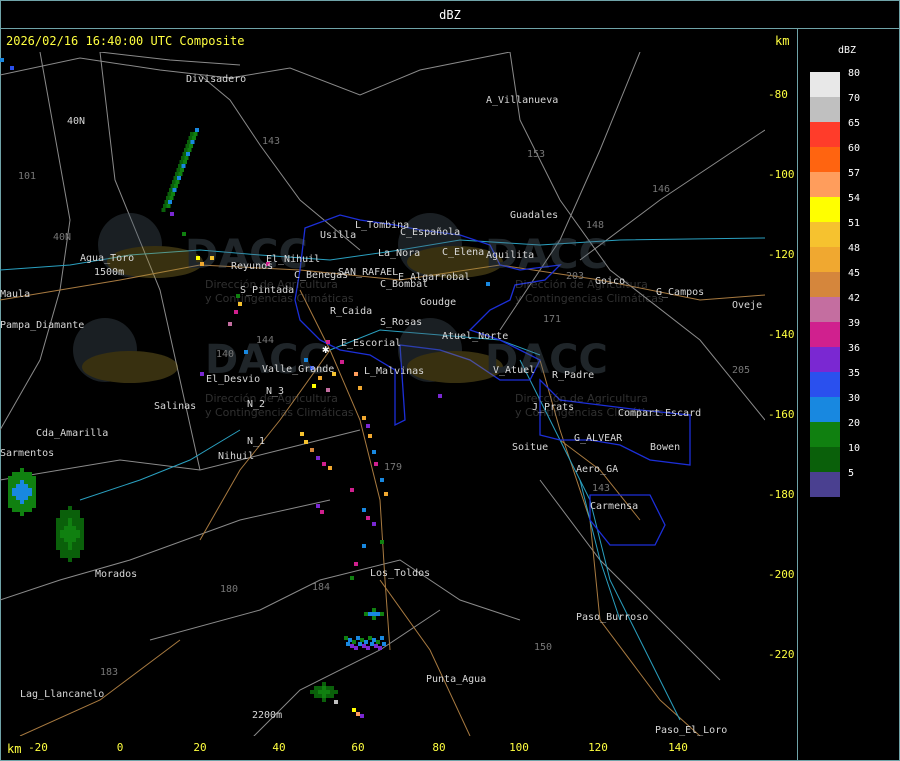 The width and height of the screenshot is (900, 761). What do you see at coordinates (597, 469) in the screenshot?
I see `place-label: Aero_GA` at bounding box center [597, 469].